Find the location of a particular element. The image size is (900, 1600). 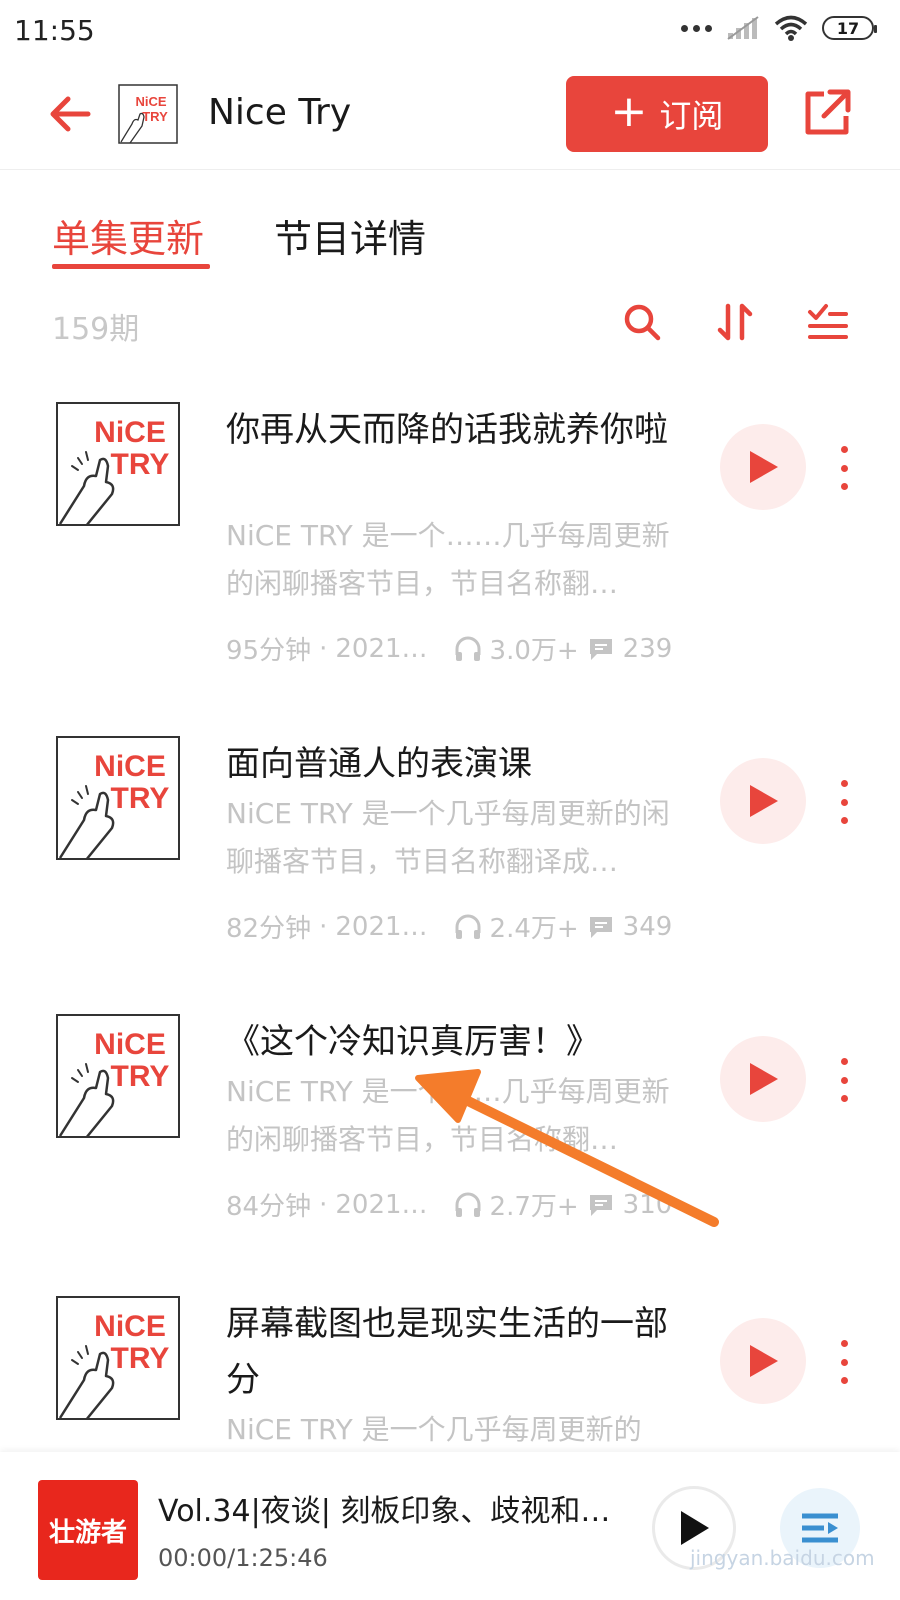

podcast-title: Nice Try is located at coordinates (280, 112).